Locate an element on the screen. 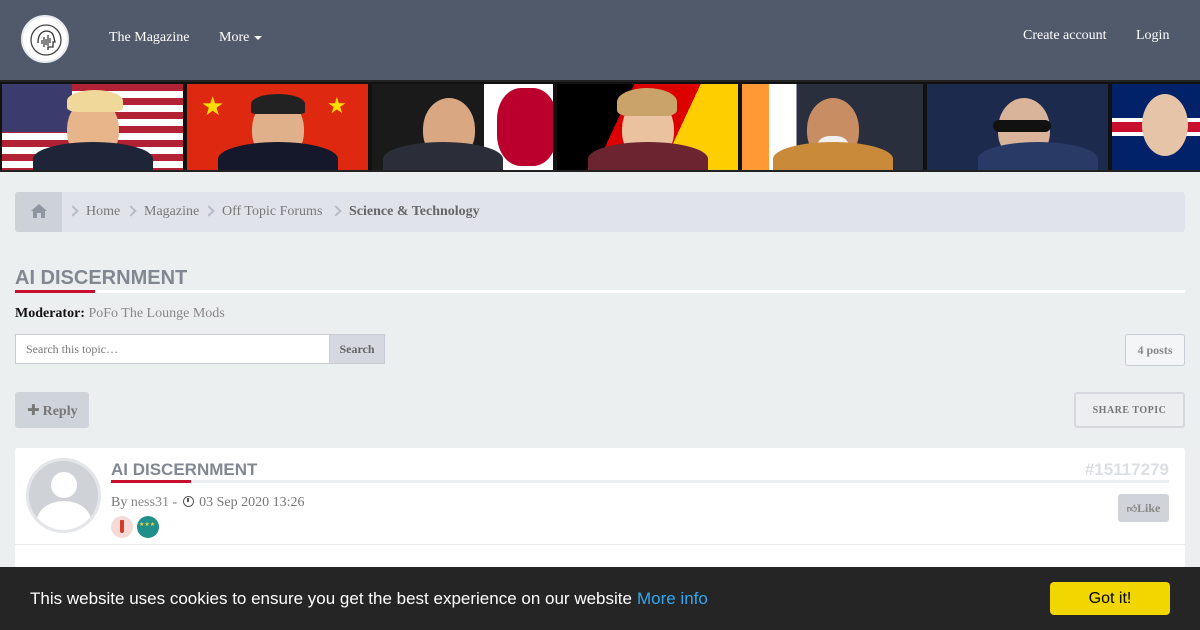 This screenshot has height=630, width=1200. post-permalink: #15117279 is located at coordinates (1127, 470).